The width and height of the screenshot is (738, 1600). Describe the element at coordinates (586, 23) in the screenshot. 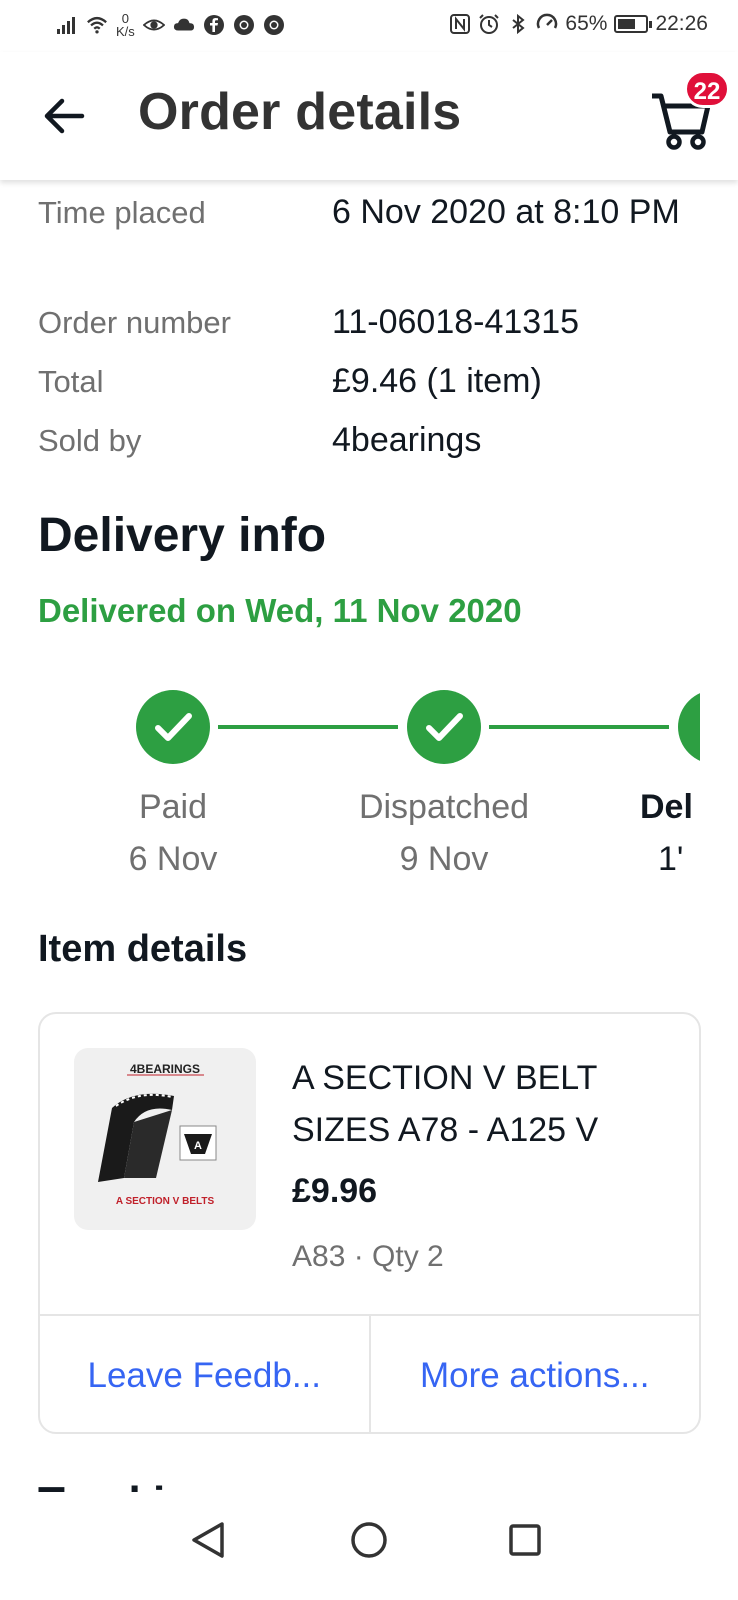

I see `battery-percent: 65%` at that location.